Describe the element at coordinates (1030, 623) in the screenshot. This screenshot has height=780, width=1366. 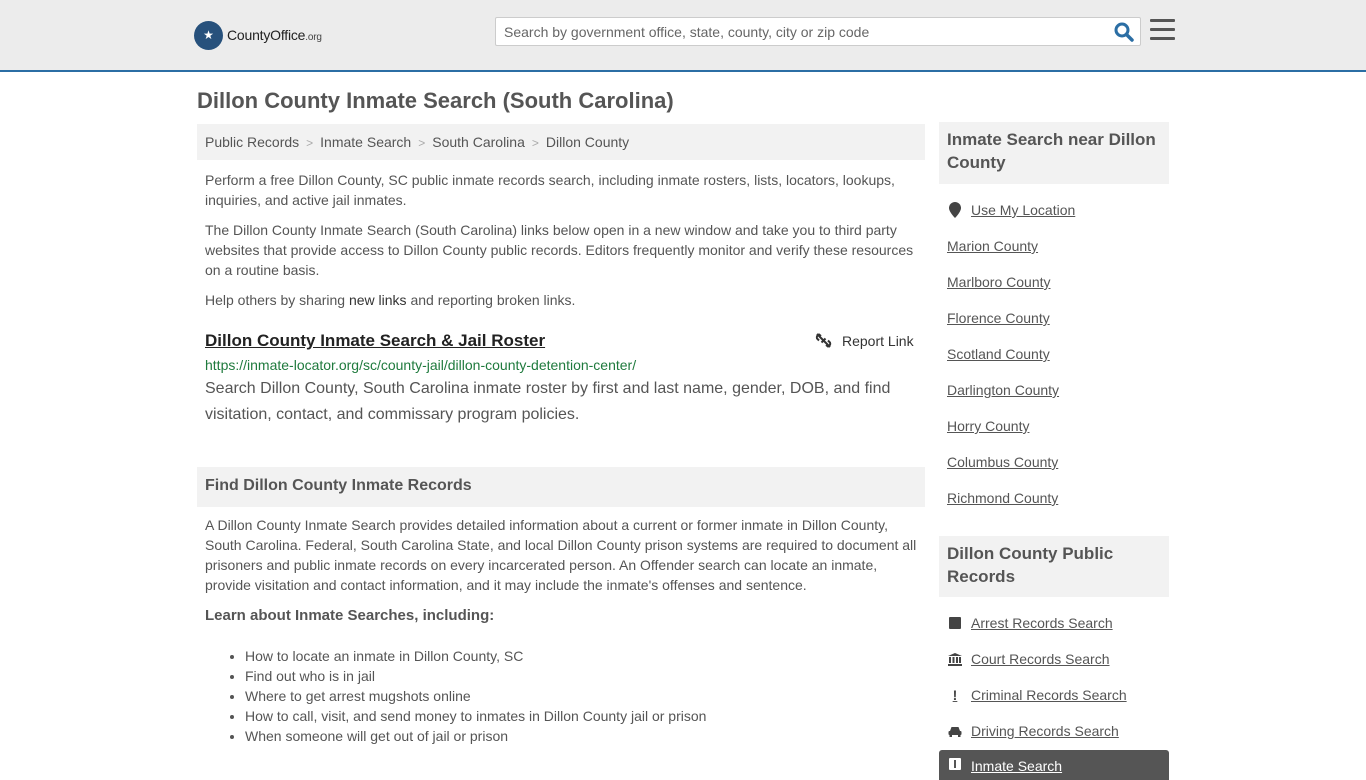
I see `arrest-records-link: Arrest Records Search` at that location.